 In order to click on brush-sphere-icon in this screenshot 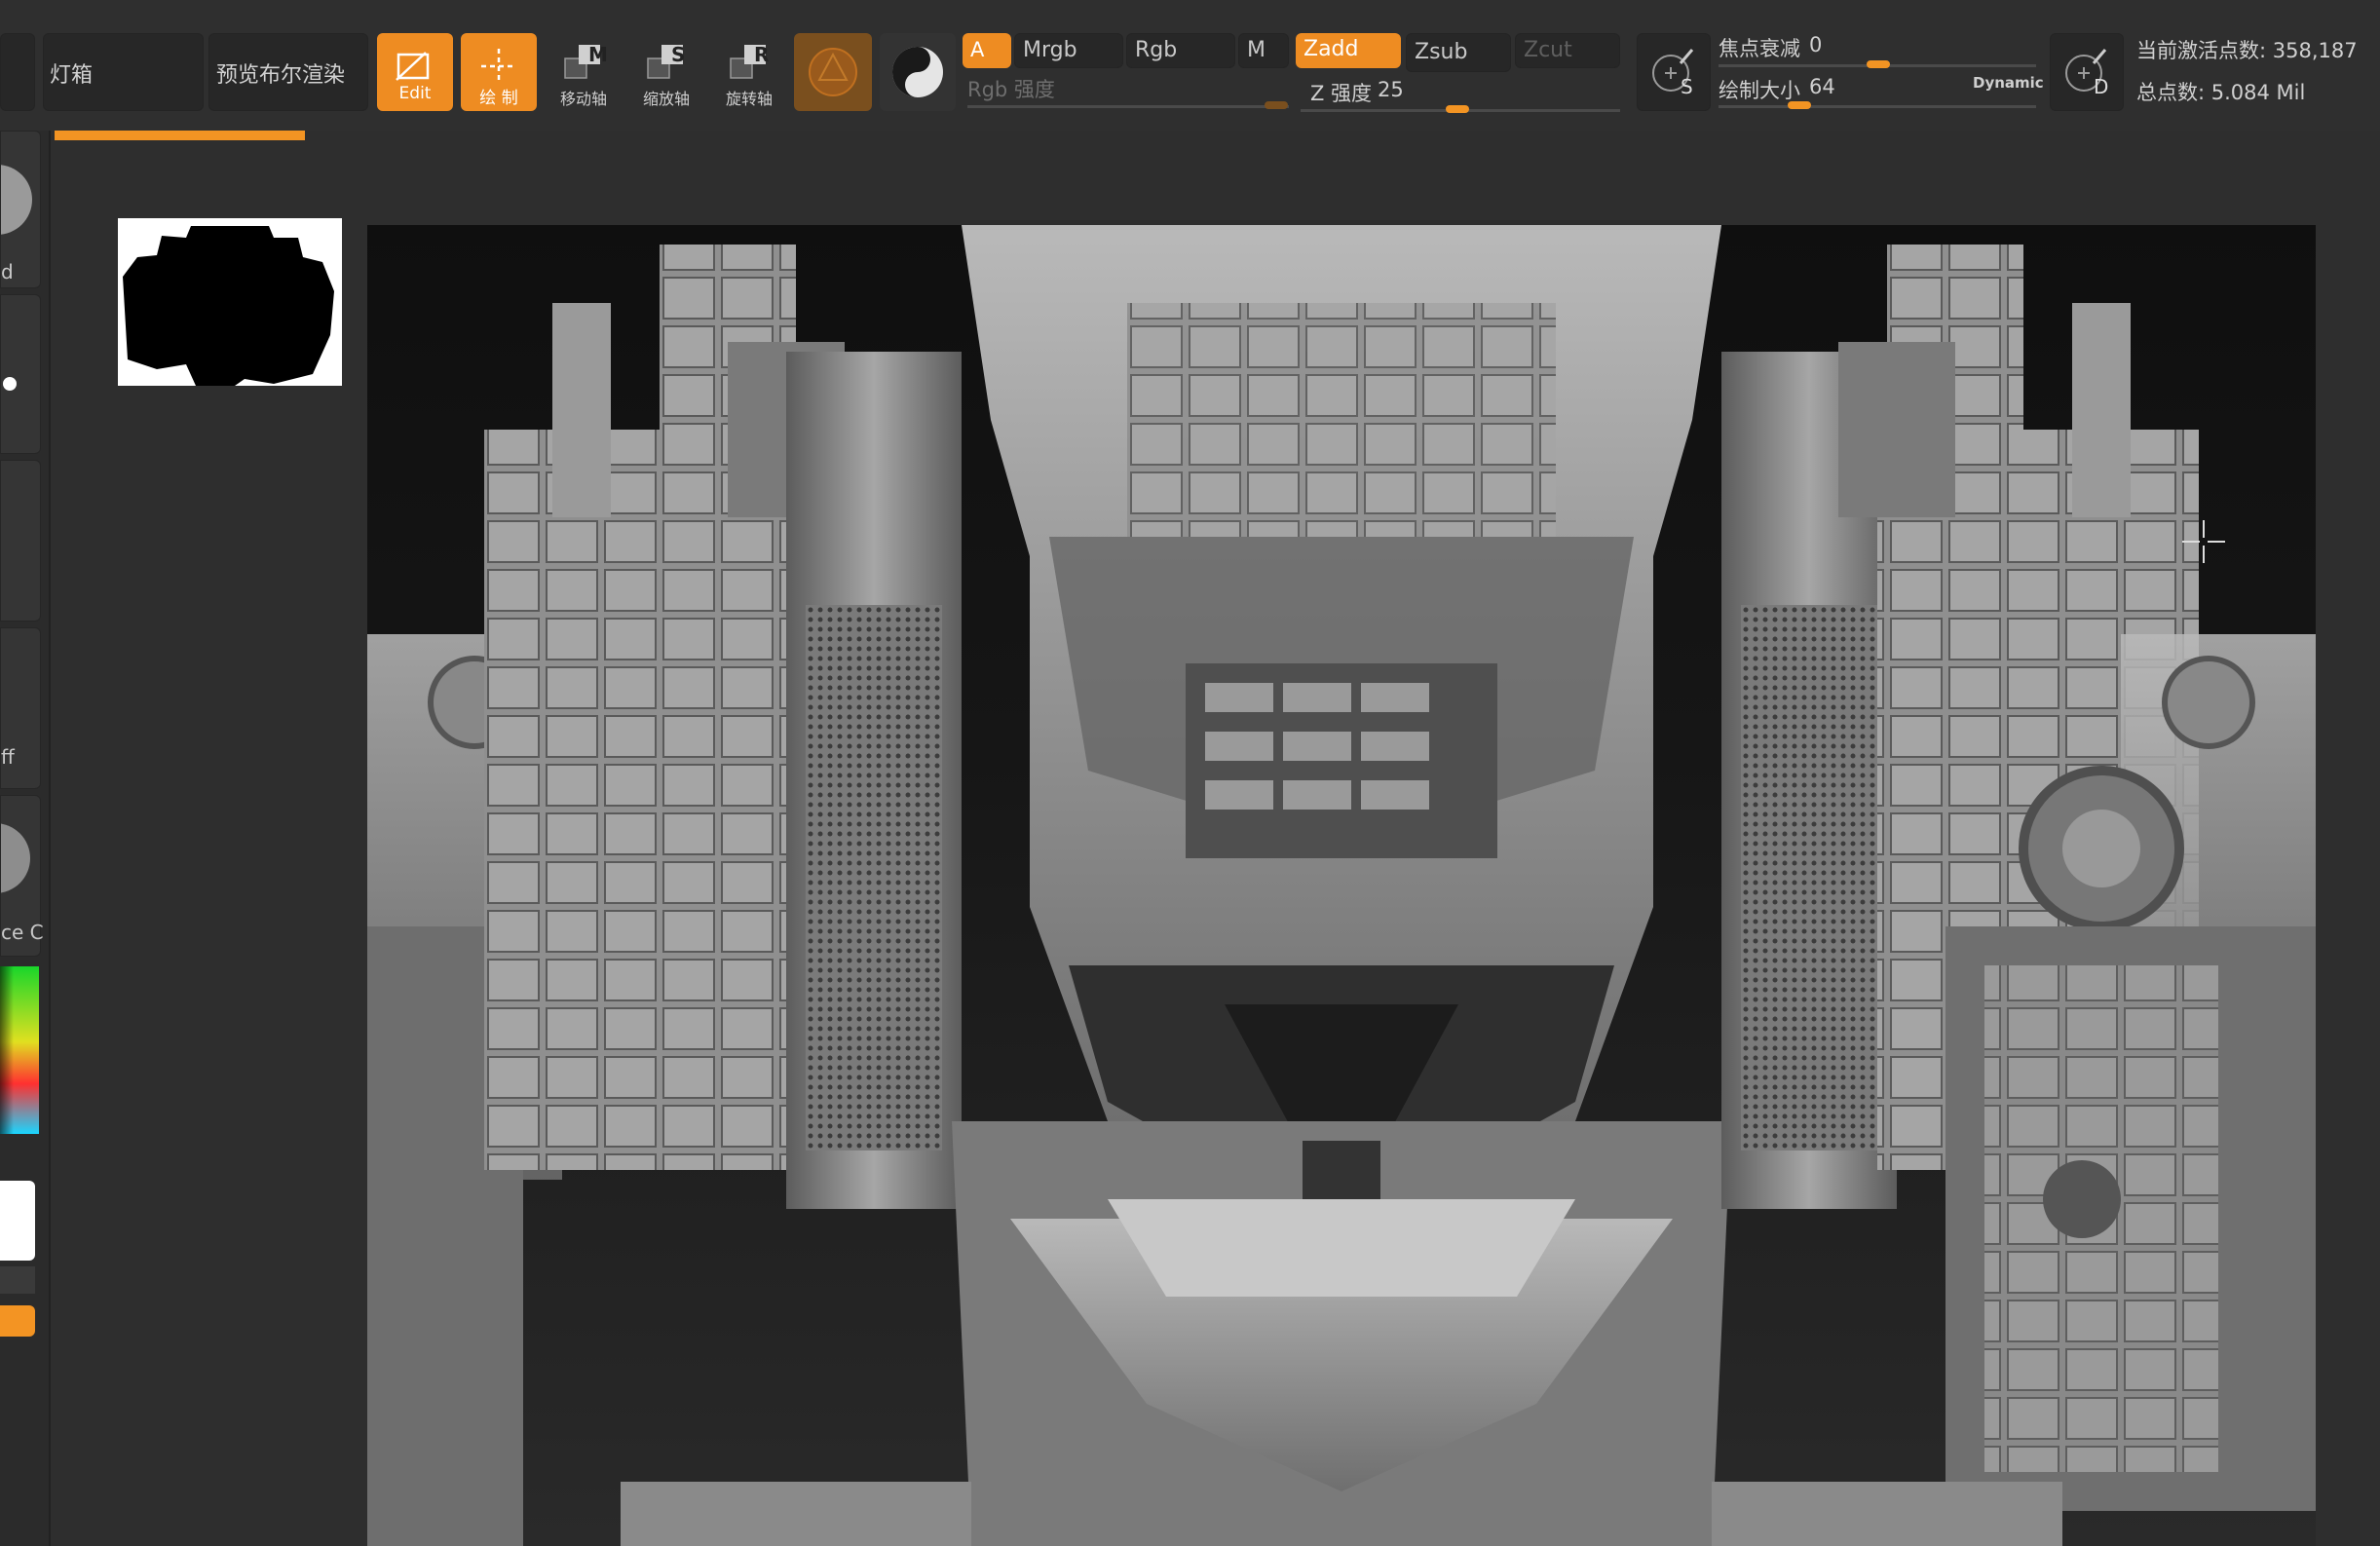, I will do `click(16, 200)`.